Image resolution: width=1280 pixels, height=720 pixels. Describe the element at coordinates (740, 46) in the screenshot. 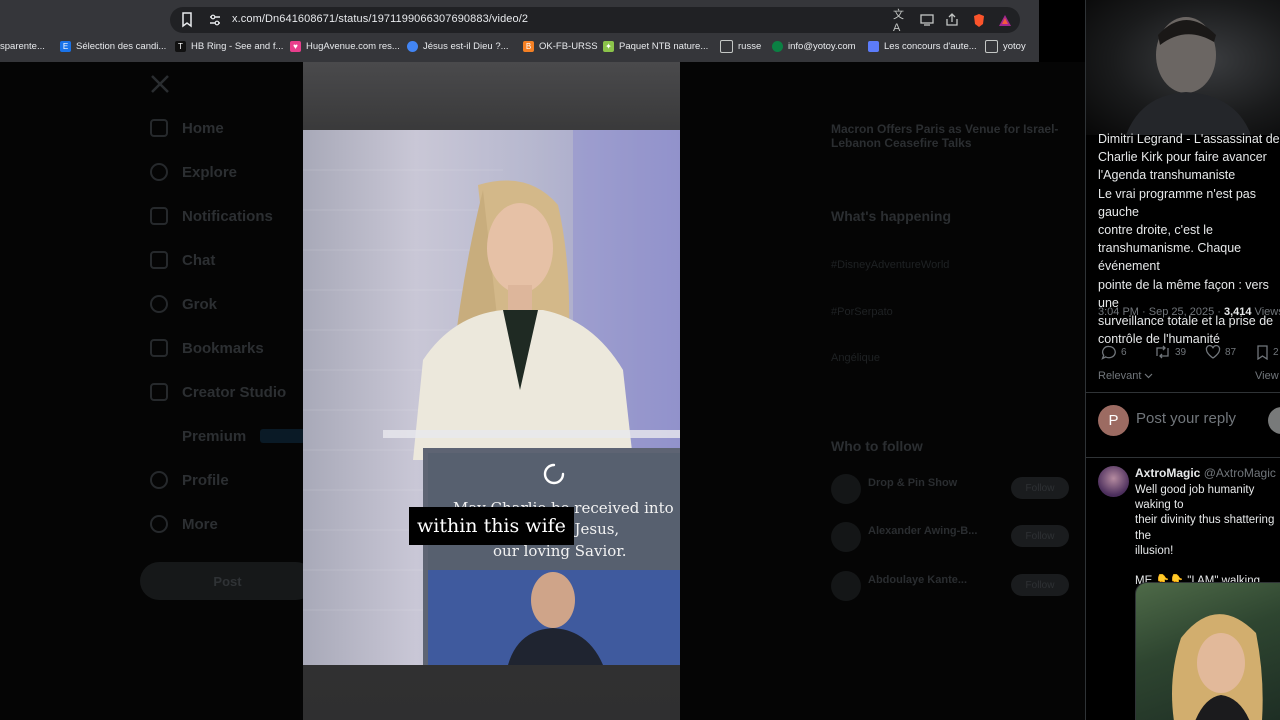

I see `bookmark-folder: russe` at that location.